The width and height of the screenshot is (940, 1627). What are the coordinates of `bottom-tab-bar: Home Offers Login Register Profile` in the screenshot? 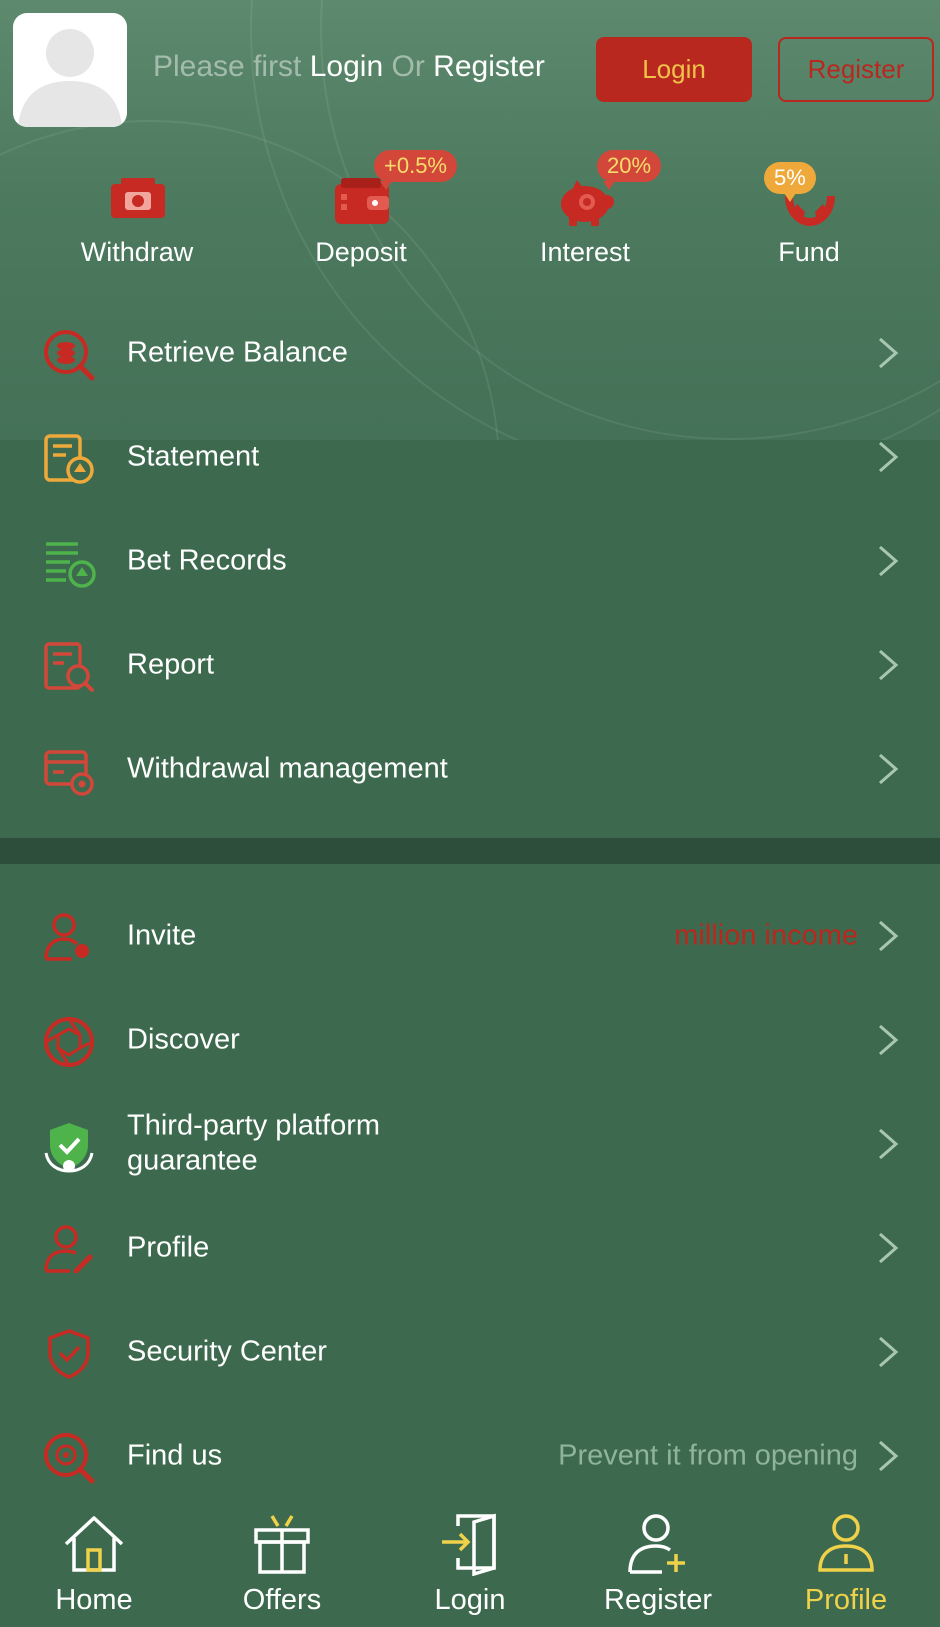 It's located at (470, 1563).